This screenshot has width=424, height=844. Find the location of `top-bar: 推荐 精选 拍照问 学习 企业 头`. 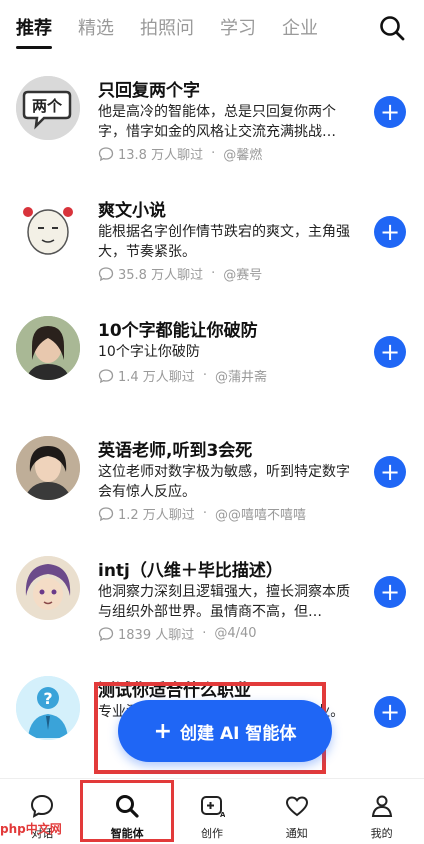

top-bar: 推荐 精选 拍照问 学习 企业 头 is located at coordinates (212, 29).